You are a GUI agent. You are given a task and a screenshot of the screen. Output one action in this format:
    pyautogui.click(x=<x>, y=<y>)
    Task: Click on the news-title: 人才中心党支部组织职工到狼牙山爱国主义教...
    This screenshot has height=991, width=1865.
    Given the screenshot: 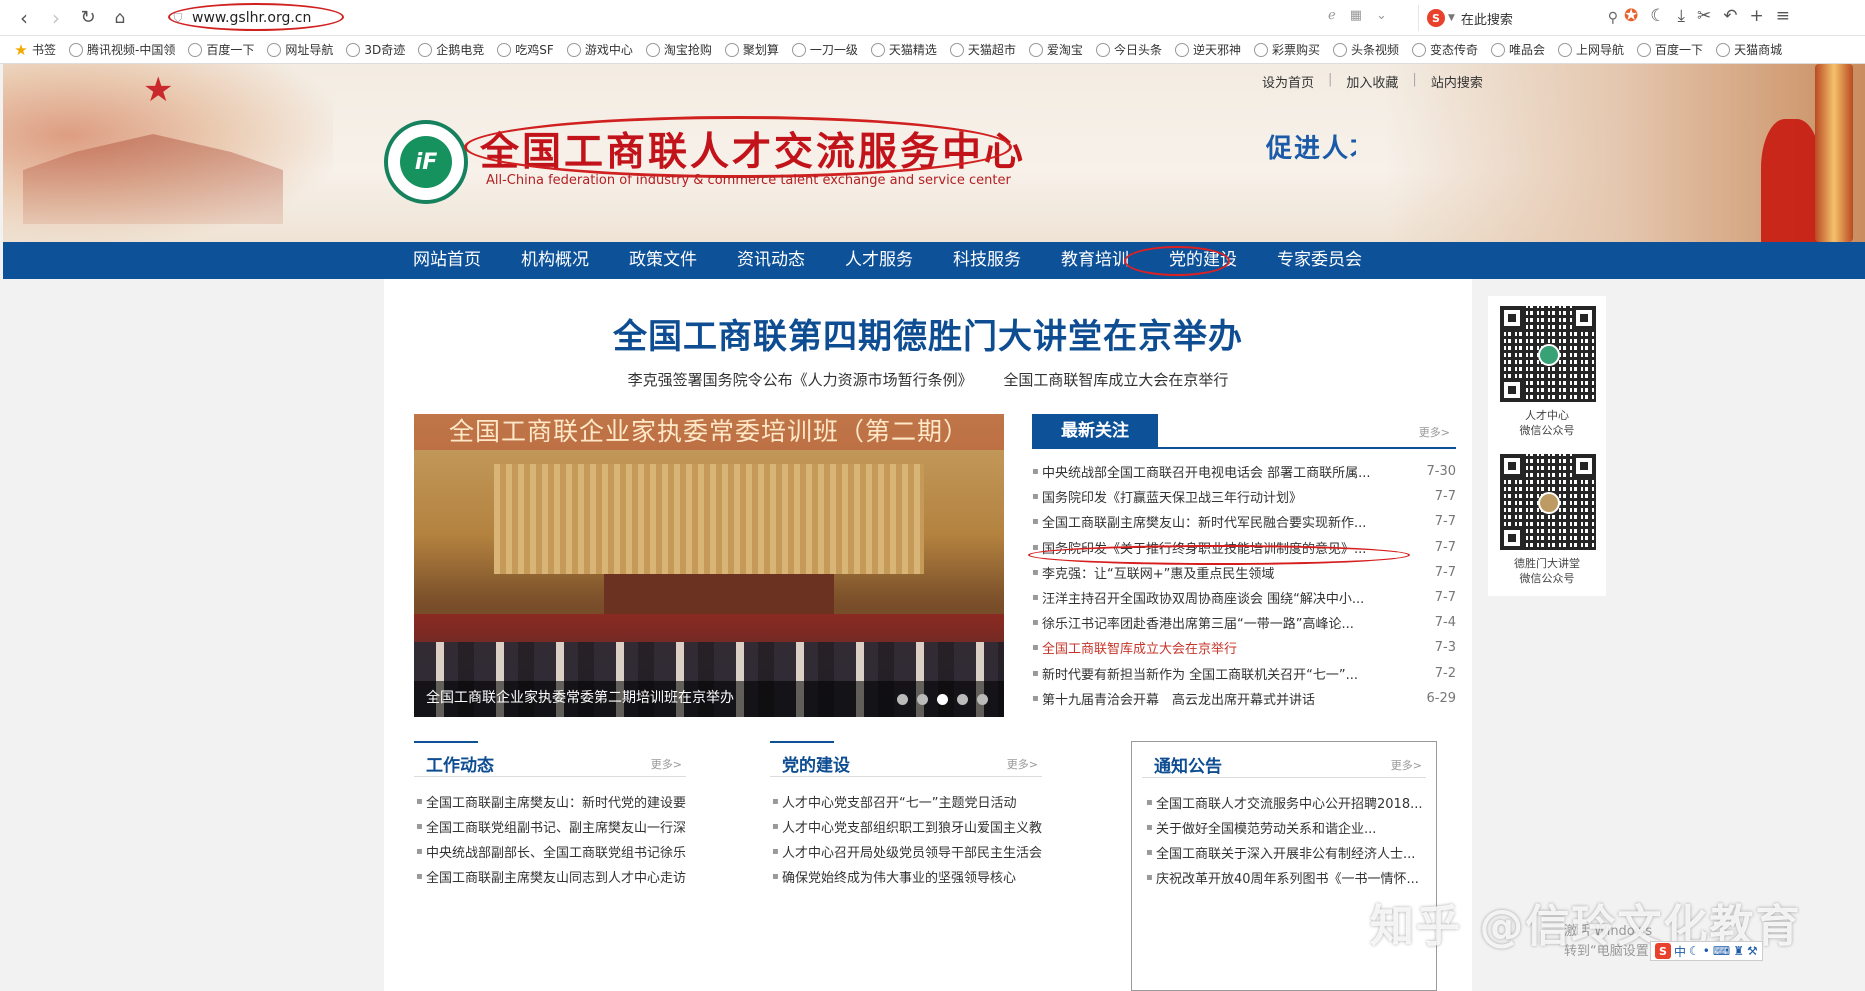 What is the action you would take?
    pyautogui.click(x=912, y=826)
    